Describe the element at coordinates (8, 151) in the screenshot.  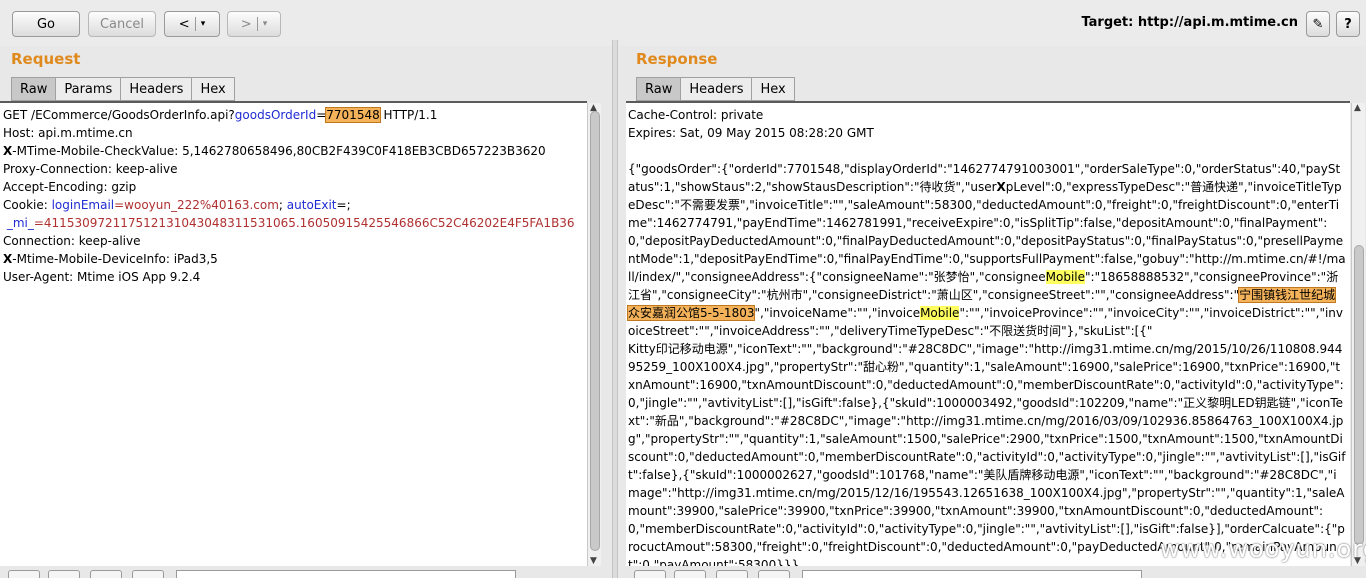
I see `header-checkvalue-x: X` at that location.